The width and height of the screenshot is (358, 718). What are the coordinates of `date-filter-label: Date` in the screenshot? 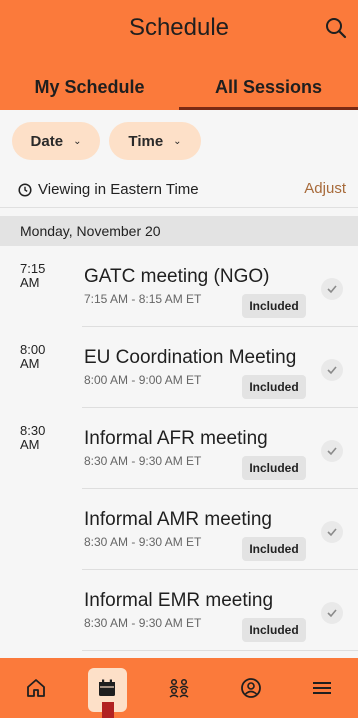 It's located at (47, 141).